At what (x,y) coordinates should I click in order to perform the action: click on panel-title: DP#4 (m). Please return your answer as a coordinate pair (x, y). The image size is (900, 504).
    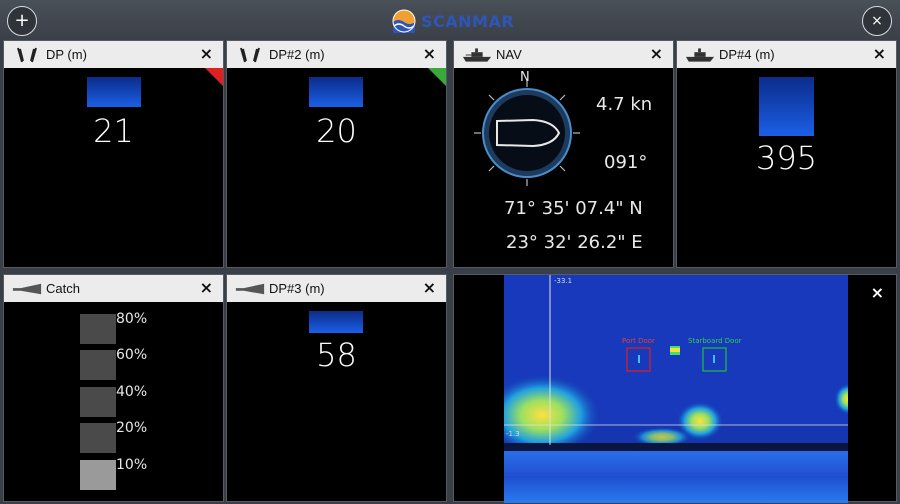
    Looking at the image, I should click on (747, 54).